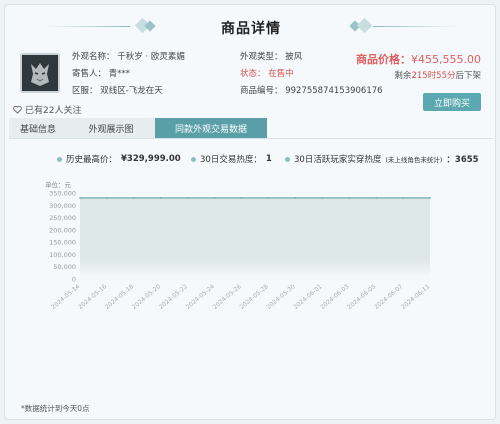  I want to click on buy-now-button: 立即购买, so click(452, 102).